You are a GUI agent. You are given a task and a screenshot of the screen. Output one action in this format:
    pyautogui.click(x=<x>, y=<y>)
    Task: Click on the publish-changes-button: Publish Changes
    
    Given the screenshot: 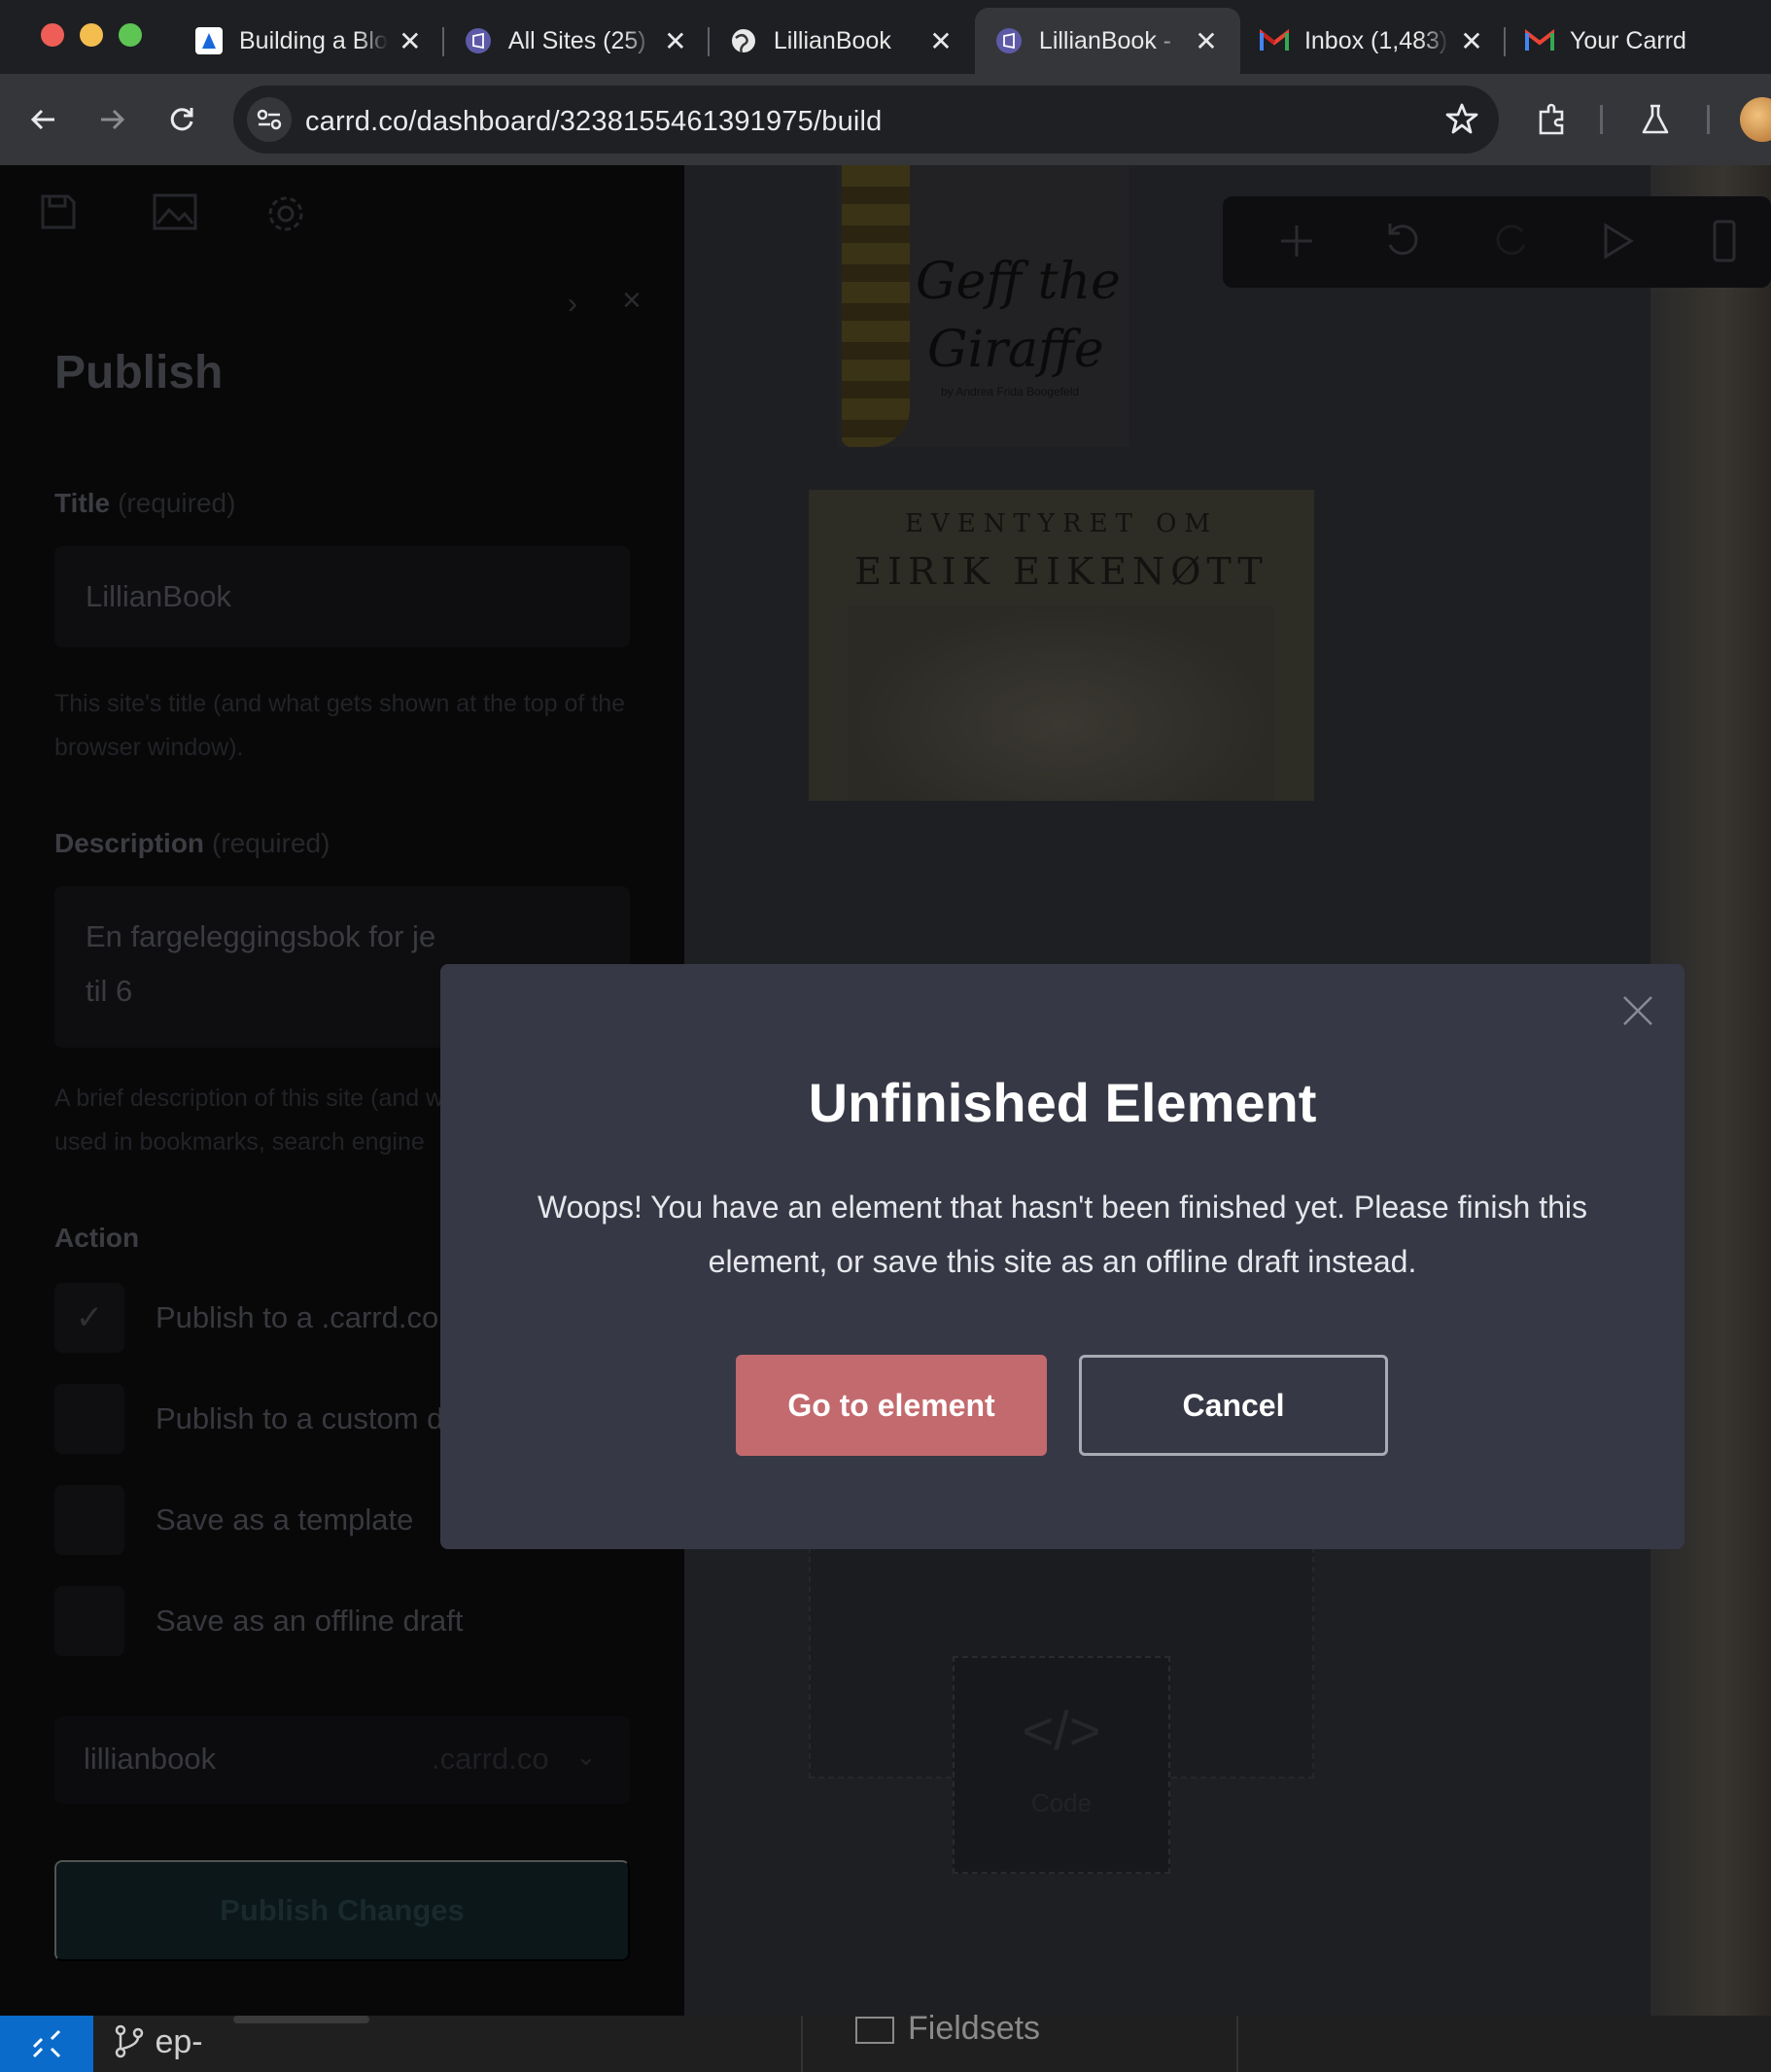 What is the action you would take?
    pyautogui.click(x=342, y=1910)
    